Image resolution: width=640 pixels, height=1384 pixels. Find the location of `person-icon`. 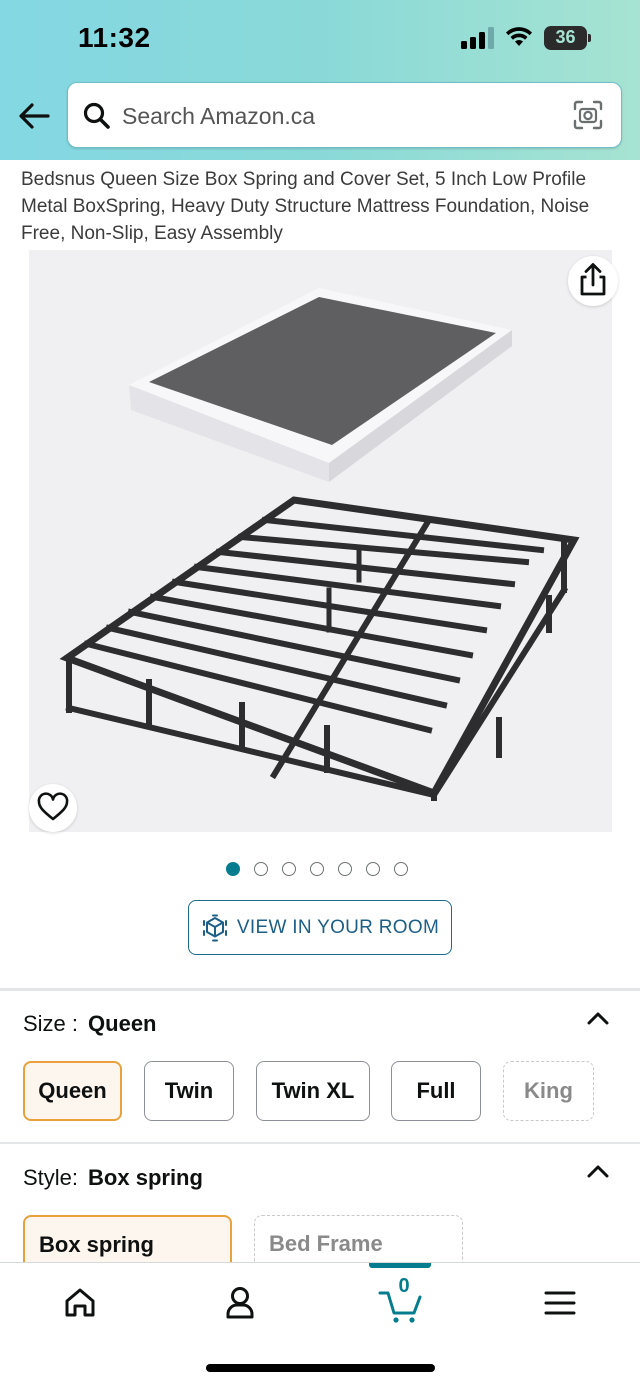

person-icon is located at coordinates (240, 1303).